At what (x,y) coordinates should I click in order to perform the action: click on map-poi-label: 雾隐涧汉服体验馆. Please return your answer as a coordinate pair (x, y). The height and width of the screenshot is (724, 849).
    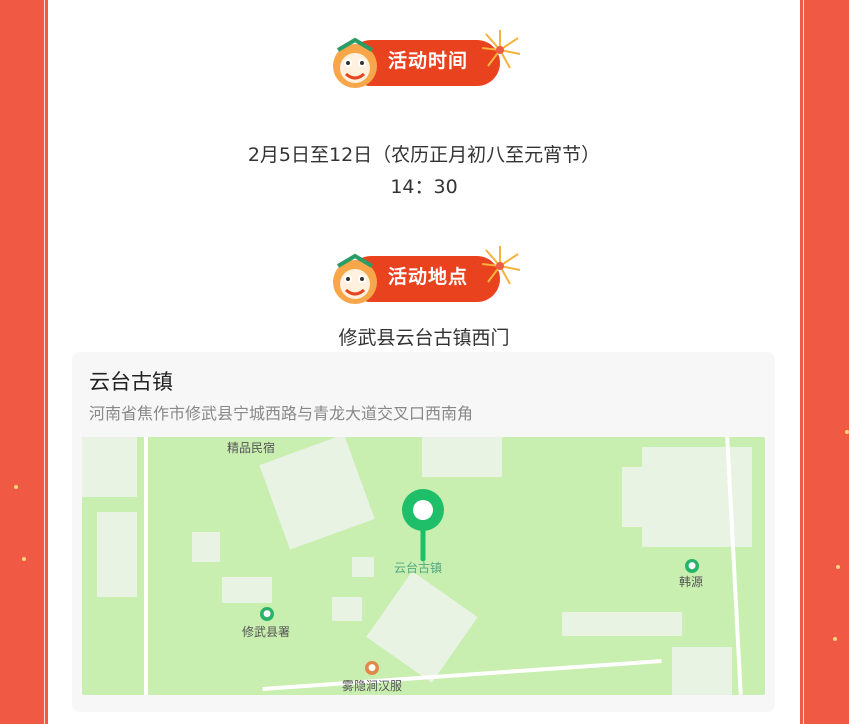
    Looking at the image, I should click on (372, 686).